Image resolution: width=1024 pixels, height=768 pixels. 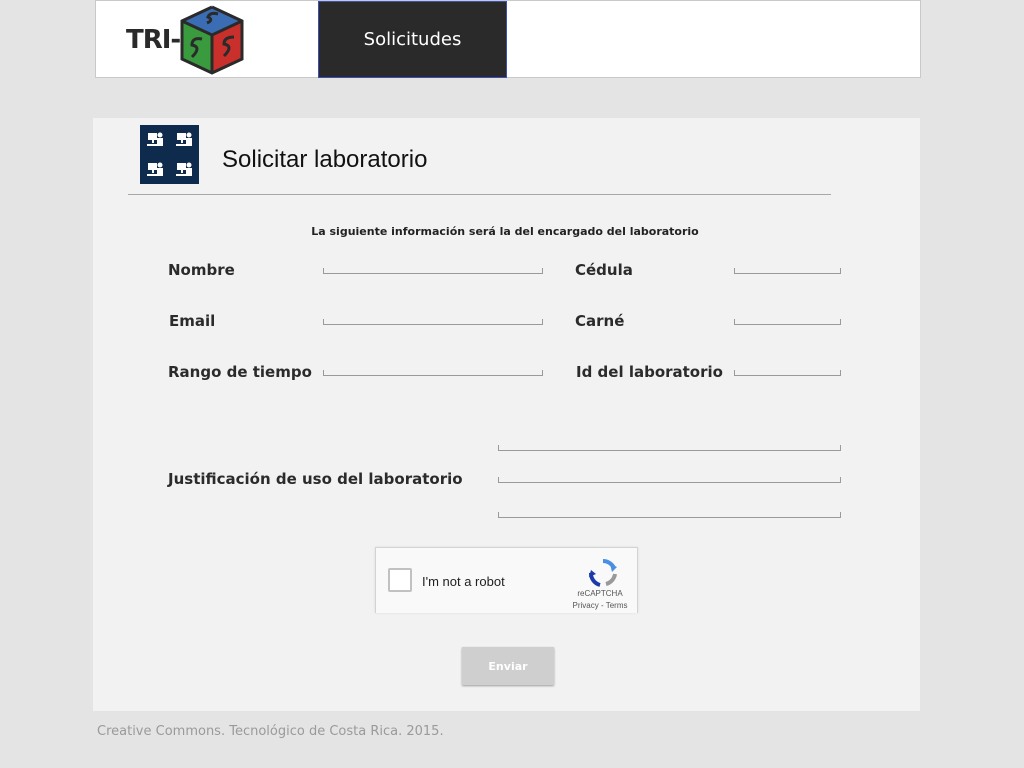 What do you see at coordinates (787, 373) in the screenshot?
I see `id-lab-field` at bounding box center [787, 373].